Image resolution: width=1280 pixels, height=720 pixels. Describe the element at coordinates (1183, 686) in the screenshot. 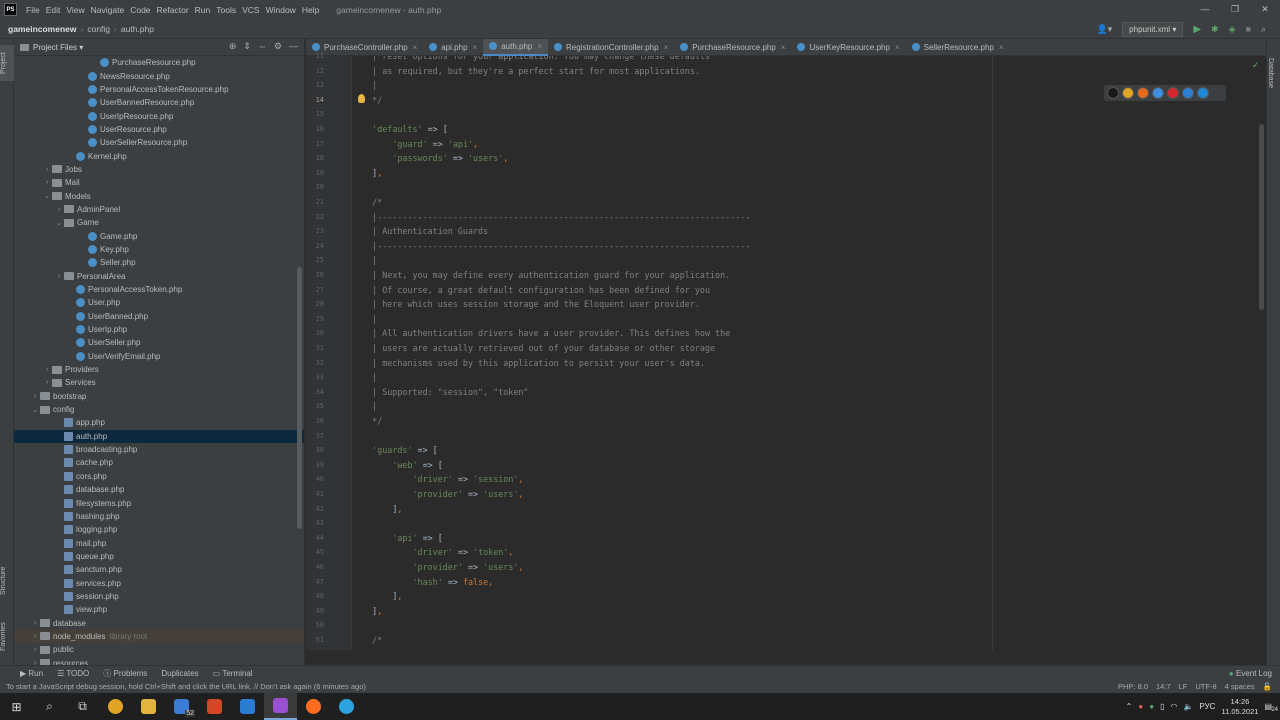

I see `line-separator: LF` at that location.